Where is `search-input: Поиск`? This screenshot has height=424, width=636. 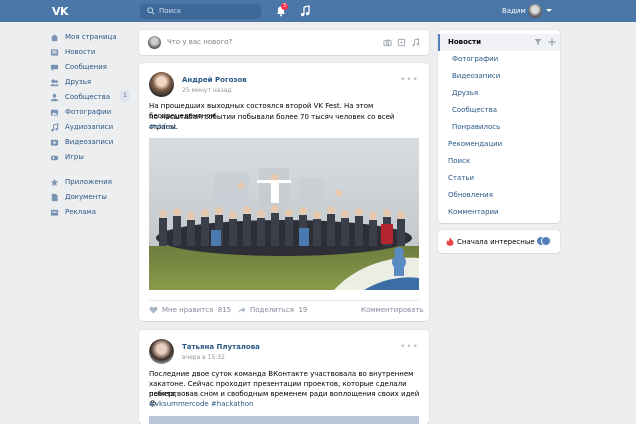 search-input: Поиск is located at coordinates (200, 11).